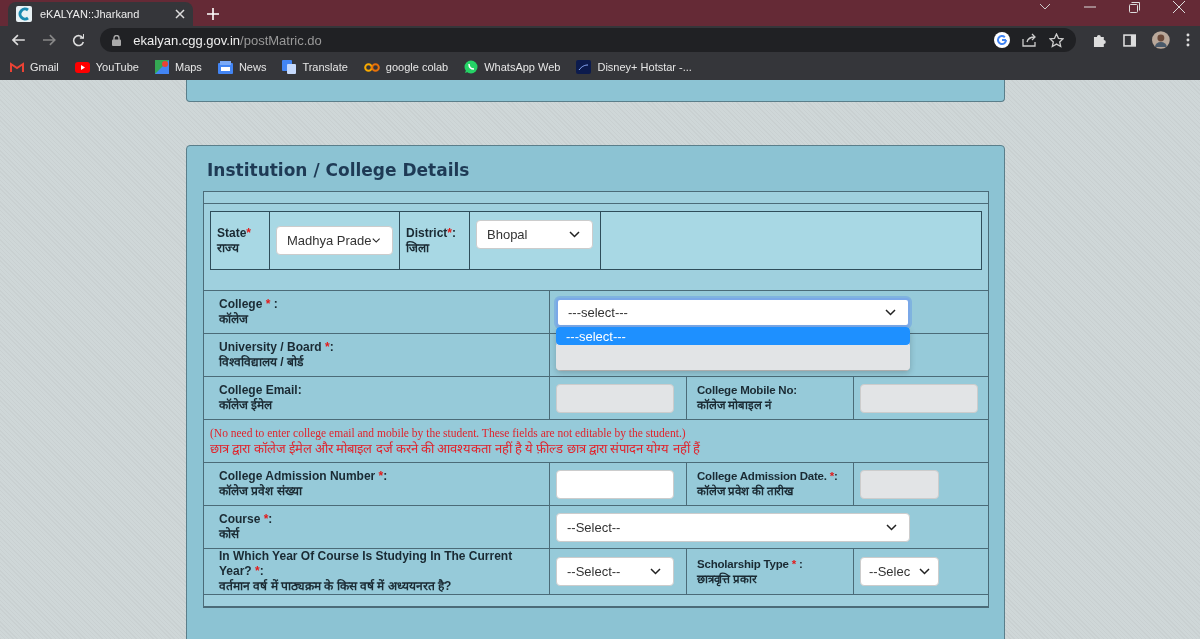 This screenshot has width=1200, height=639. Describe the element at coordinates (34, 67) in the screenshot. I see `bookmark: Gmail` at that location.